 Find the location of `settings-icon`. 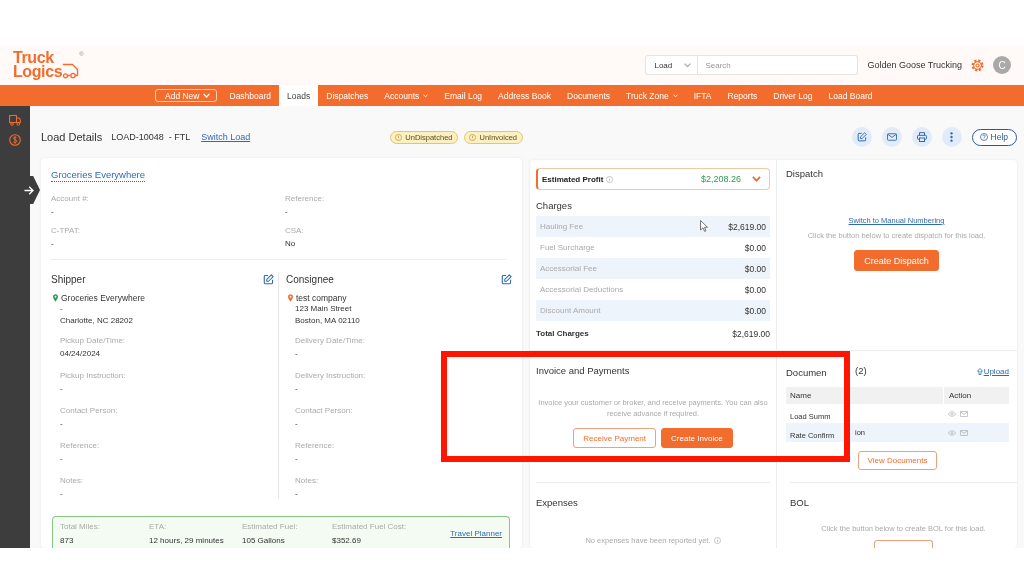

settings-icon is located at coordinates (977, 65).